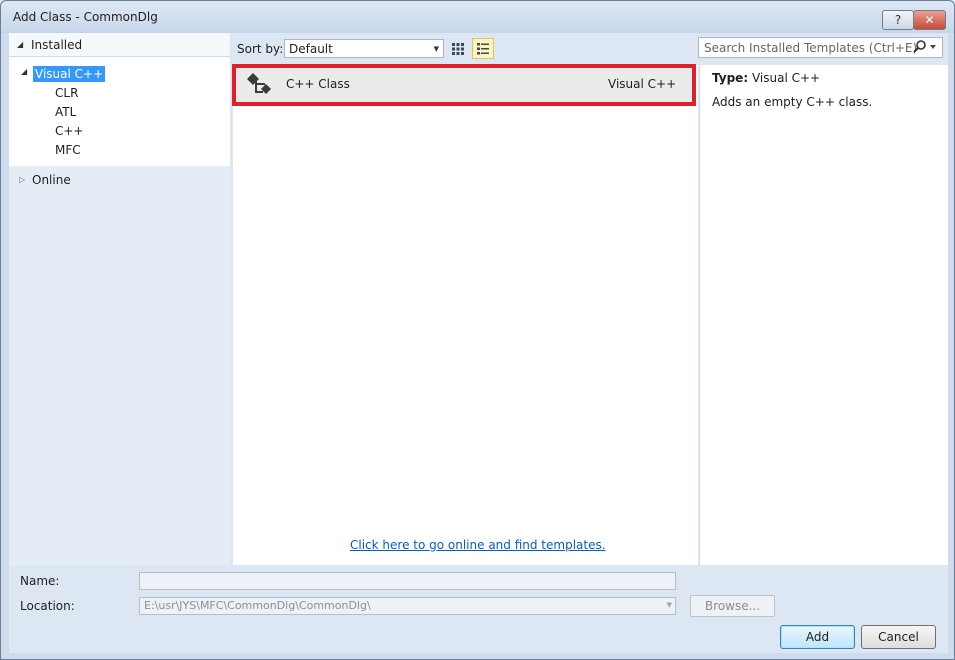 Image resolution: width=955 pixels, height=660 pixels. What do you see at coordinates (311, 49) in the screenshot?
I see `sort-value: Default` at bounding box center [311, 49].